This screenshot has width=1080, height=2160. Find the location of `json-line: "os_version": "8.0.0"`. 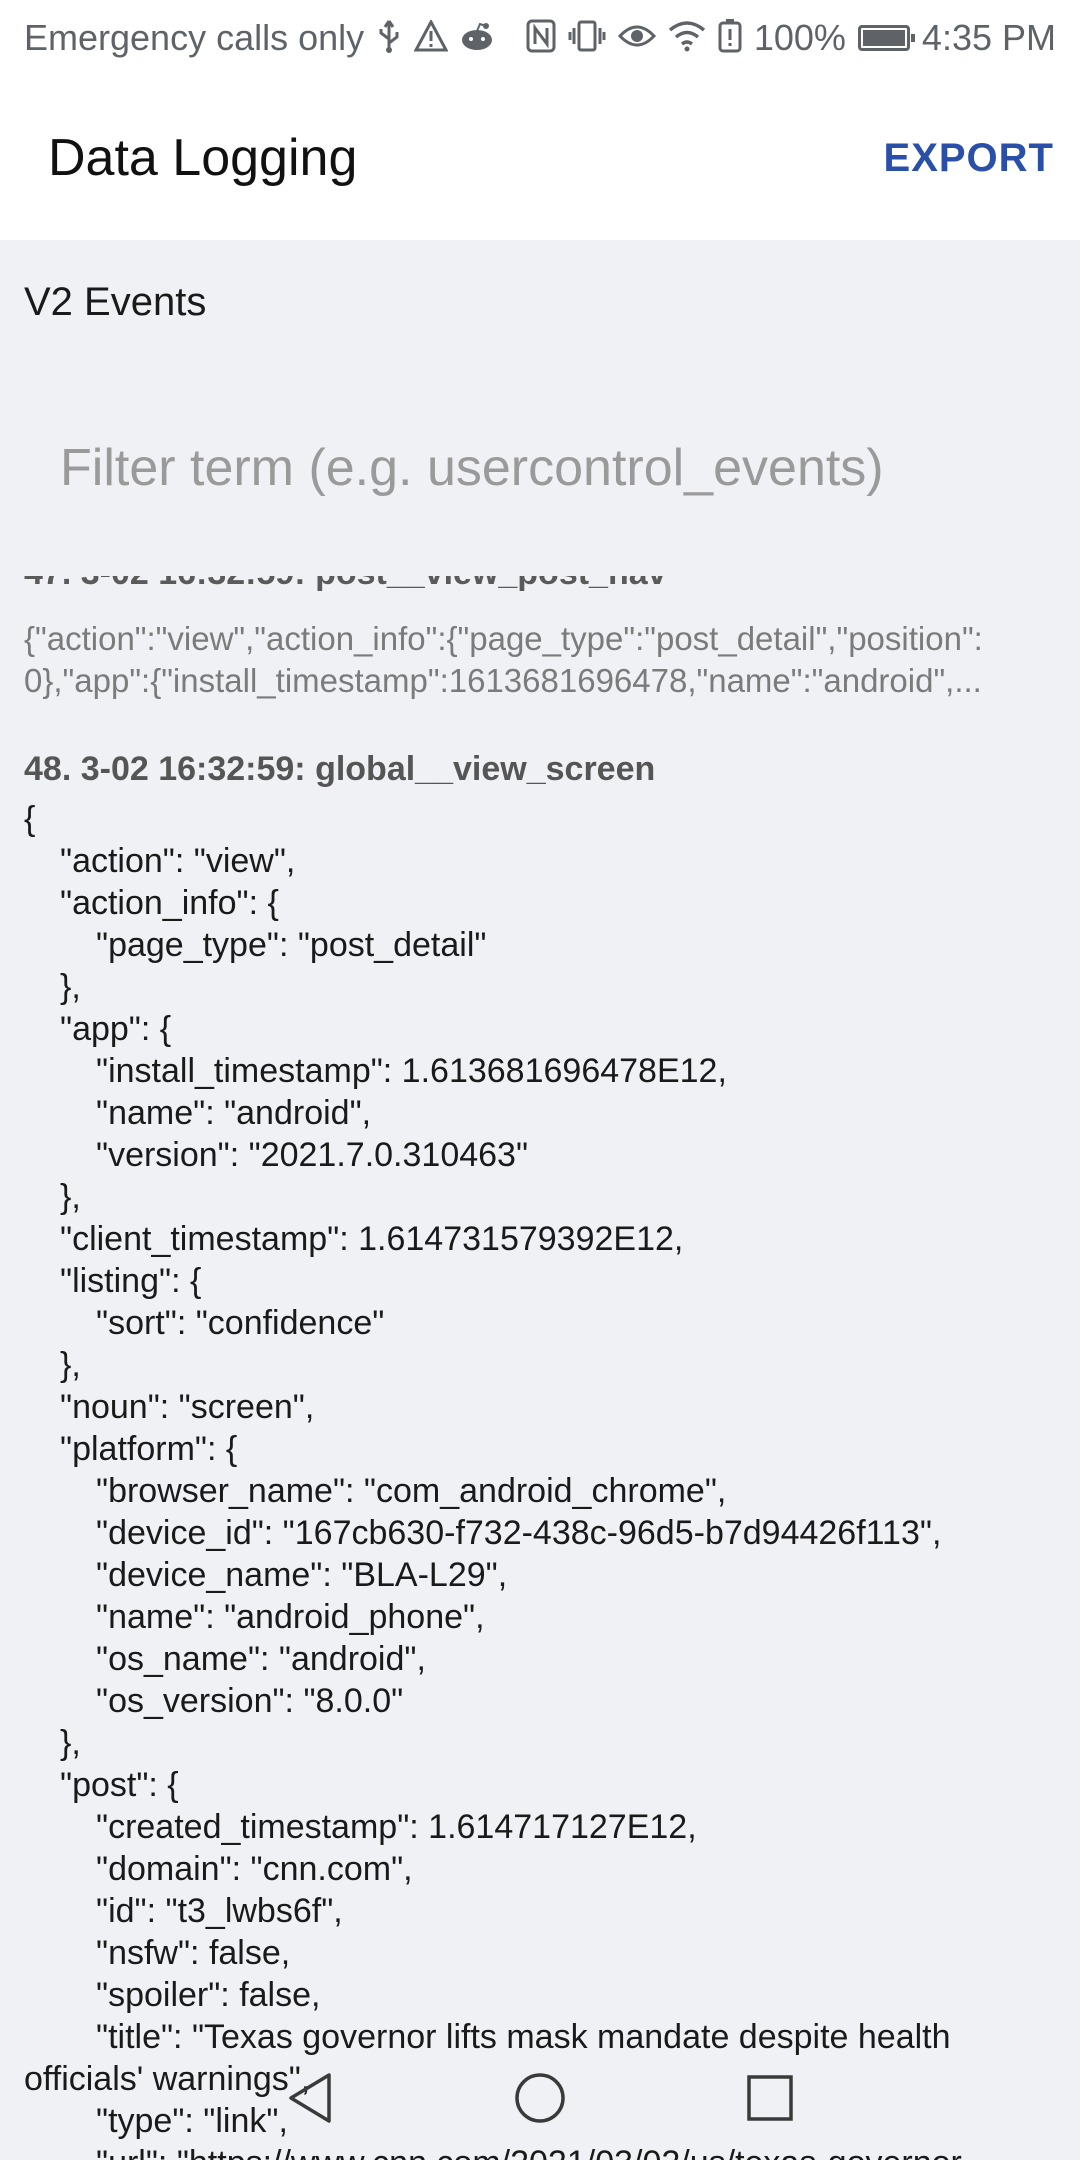

json-line: "os_version": "8.0.0" is located at coordinates (250, 1701).